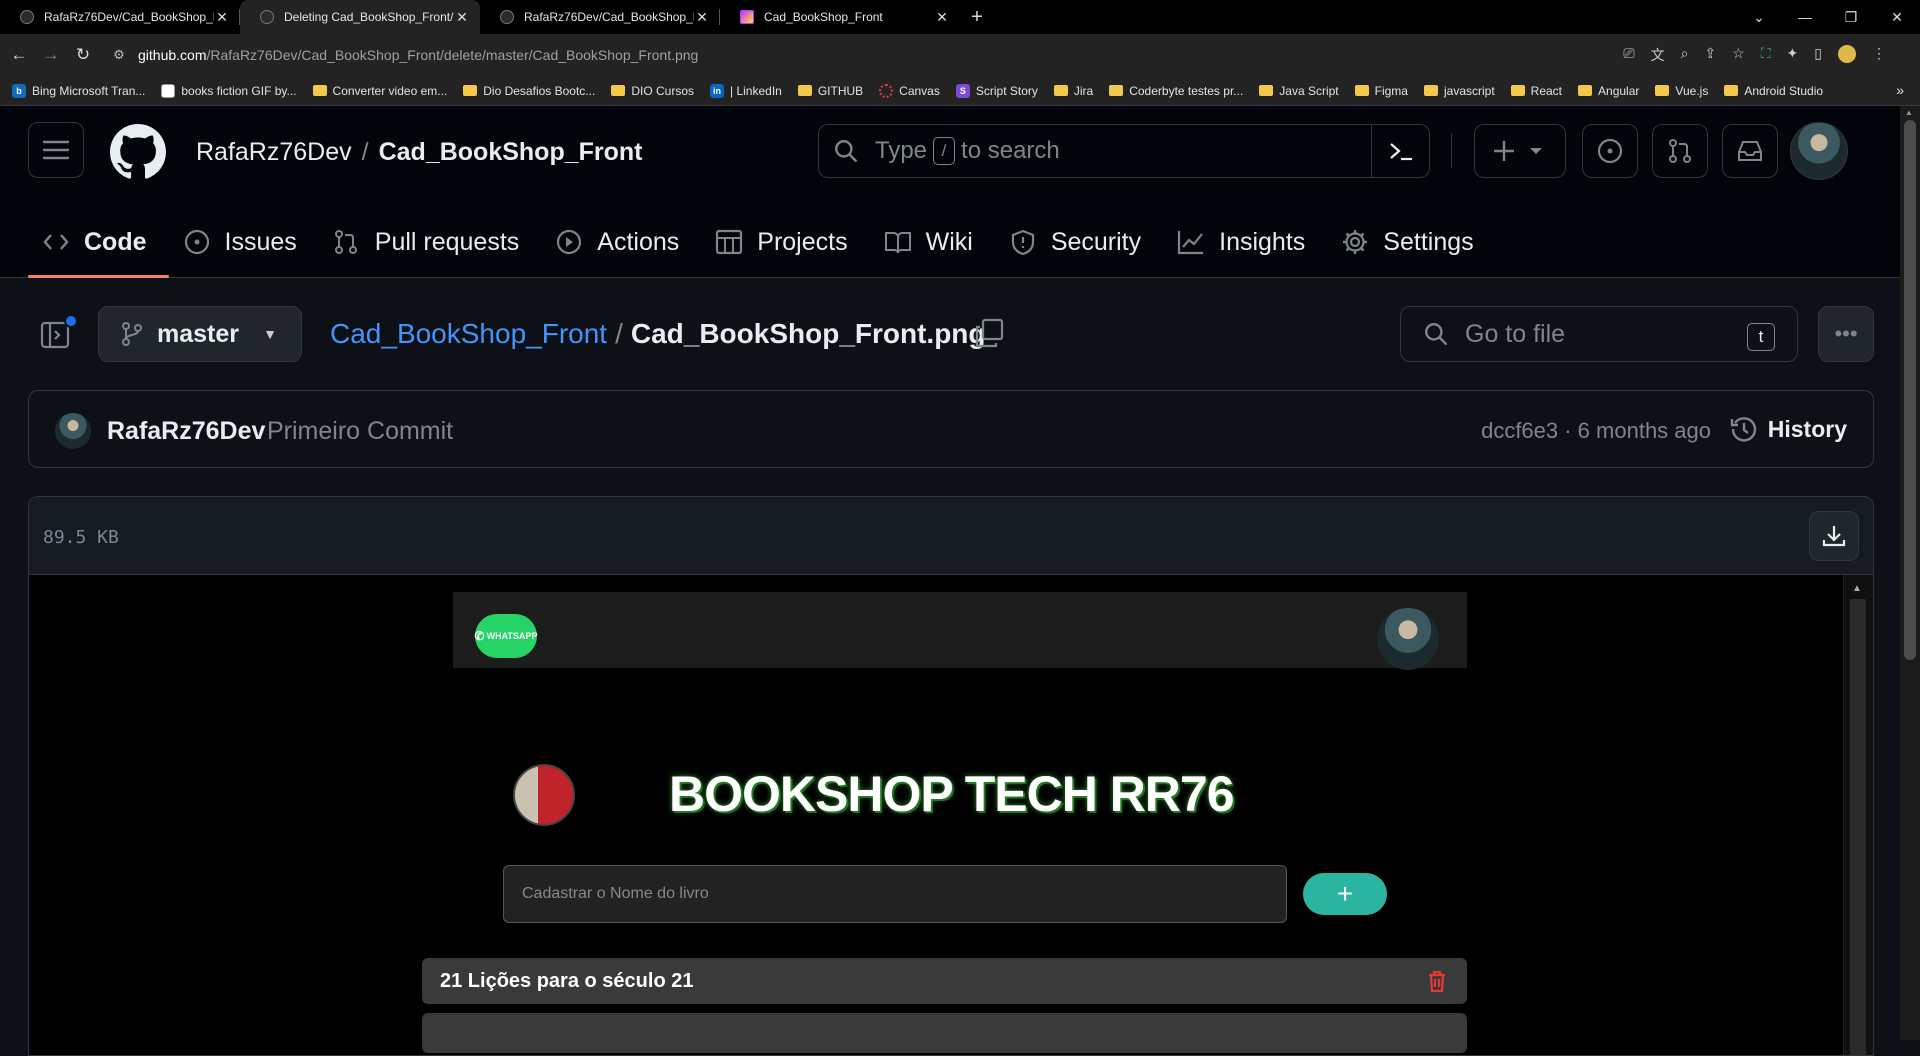 The height and width of the screenshot is (1056, 1920). What do you see at coordinates (83, 55) in the screenshot?
I see `reload-icon: ↻` at bounding box center [83, 55].